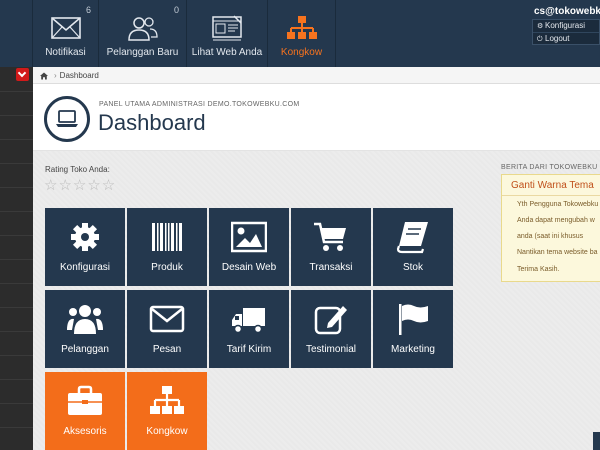  What do you see at coordinates (88, 10) in the screenshot?
I see `notification-count: 6` at bounding box center [88, 10].